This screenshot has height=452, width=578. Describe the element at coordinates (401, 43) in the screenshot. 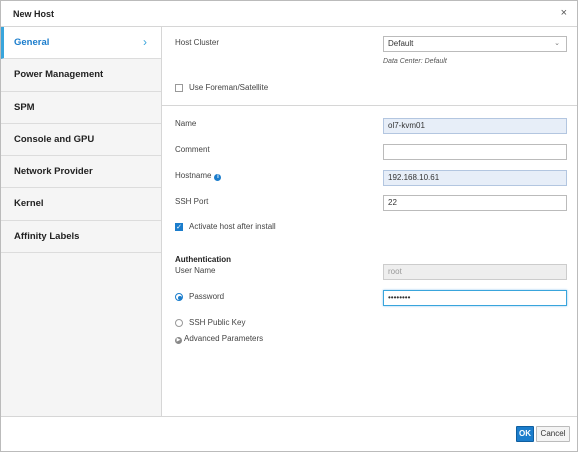

I see `host-cluster-value: Default` at that location.